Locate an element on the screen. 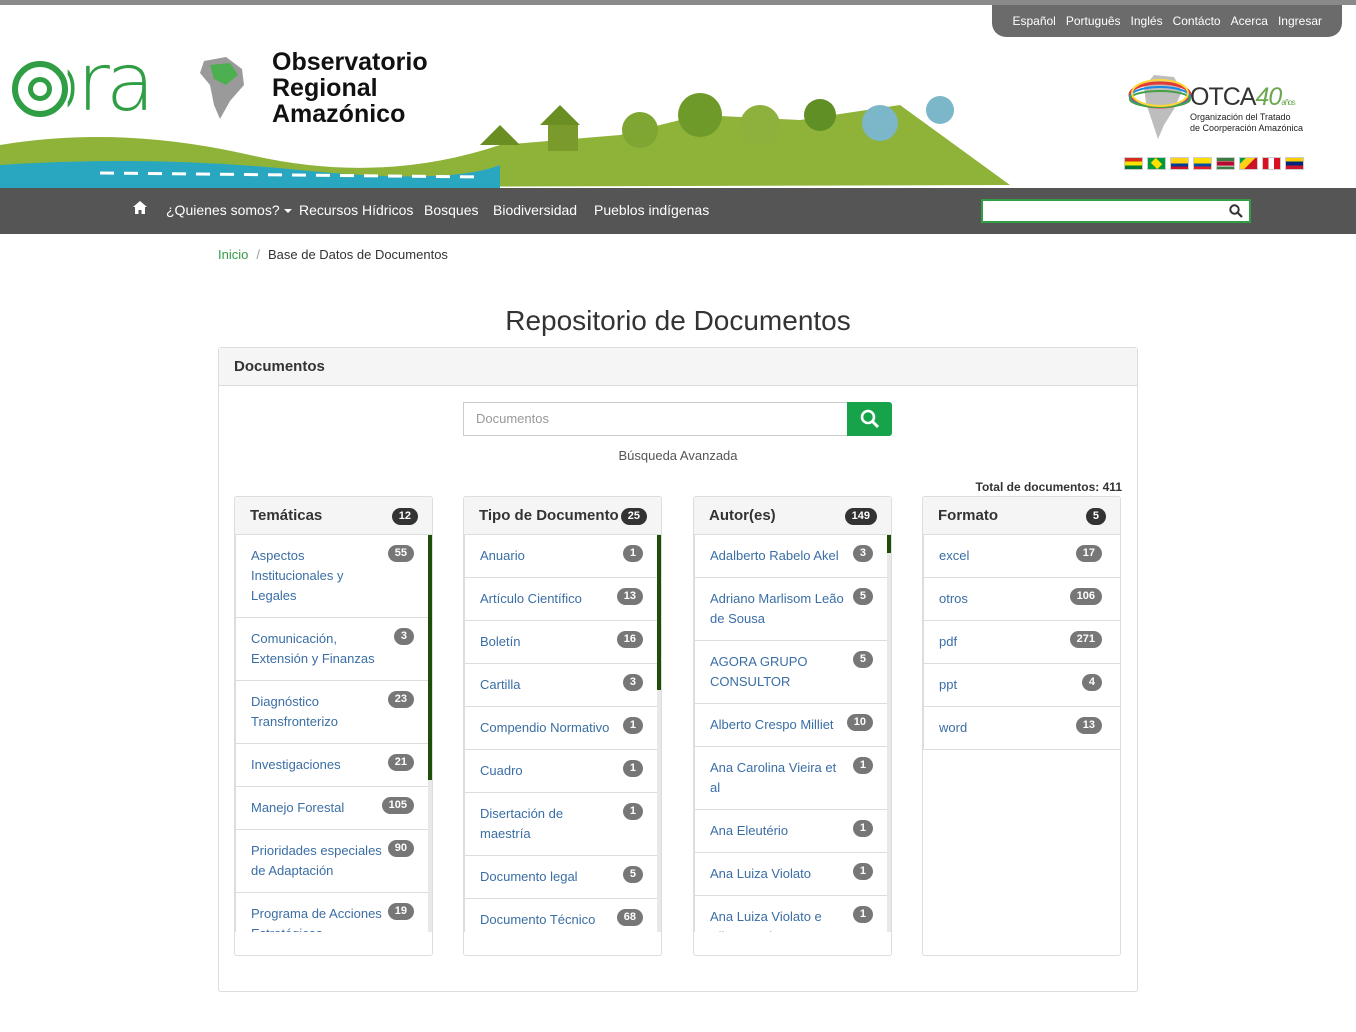 The image size is (1356, 1032). nav-pueblos-indigenas: Pueblos indígenas is located at coordinates (651, 210).